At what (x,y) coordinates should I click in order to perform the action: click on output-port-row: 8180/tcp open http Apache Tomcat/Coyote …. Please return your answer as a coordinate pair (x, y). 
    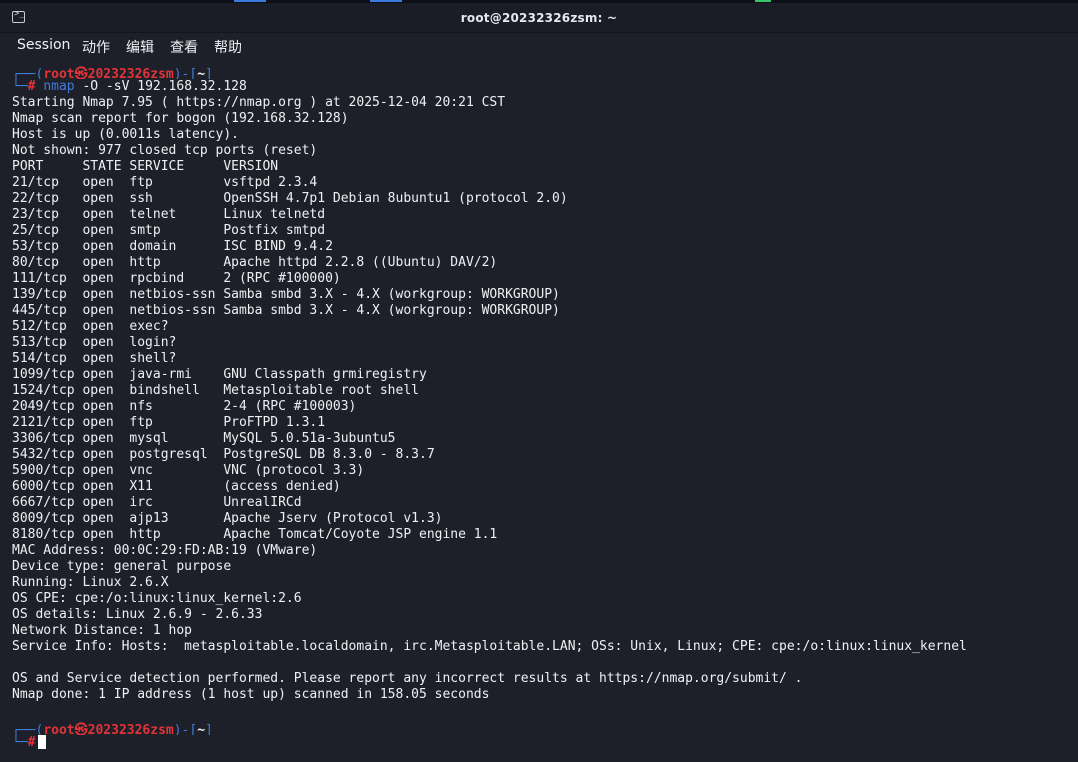
    Looking at the image, I should click on (255, 534).